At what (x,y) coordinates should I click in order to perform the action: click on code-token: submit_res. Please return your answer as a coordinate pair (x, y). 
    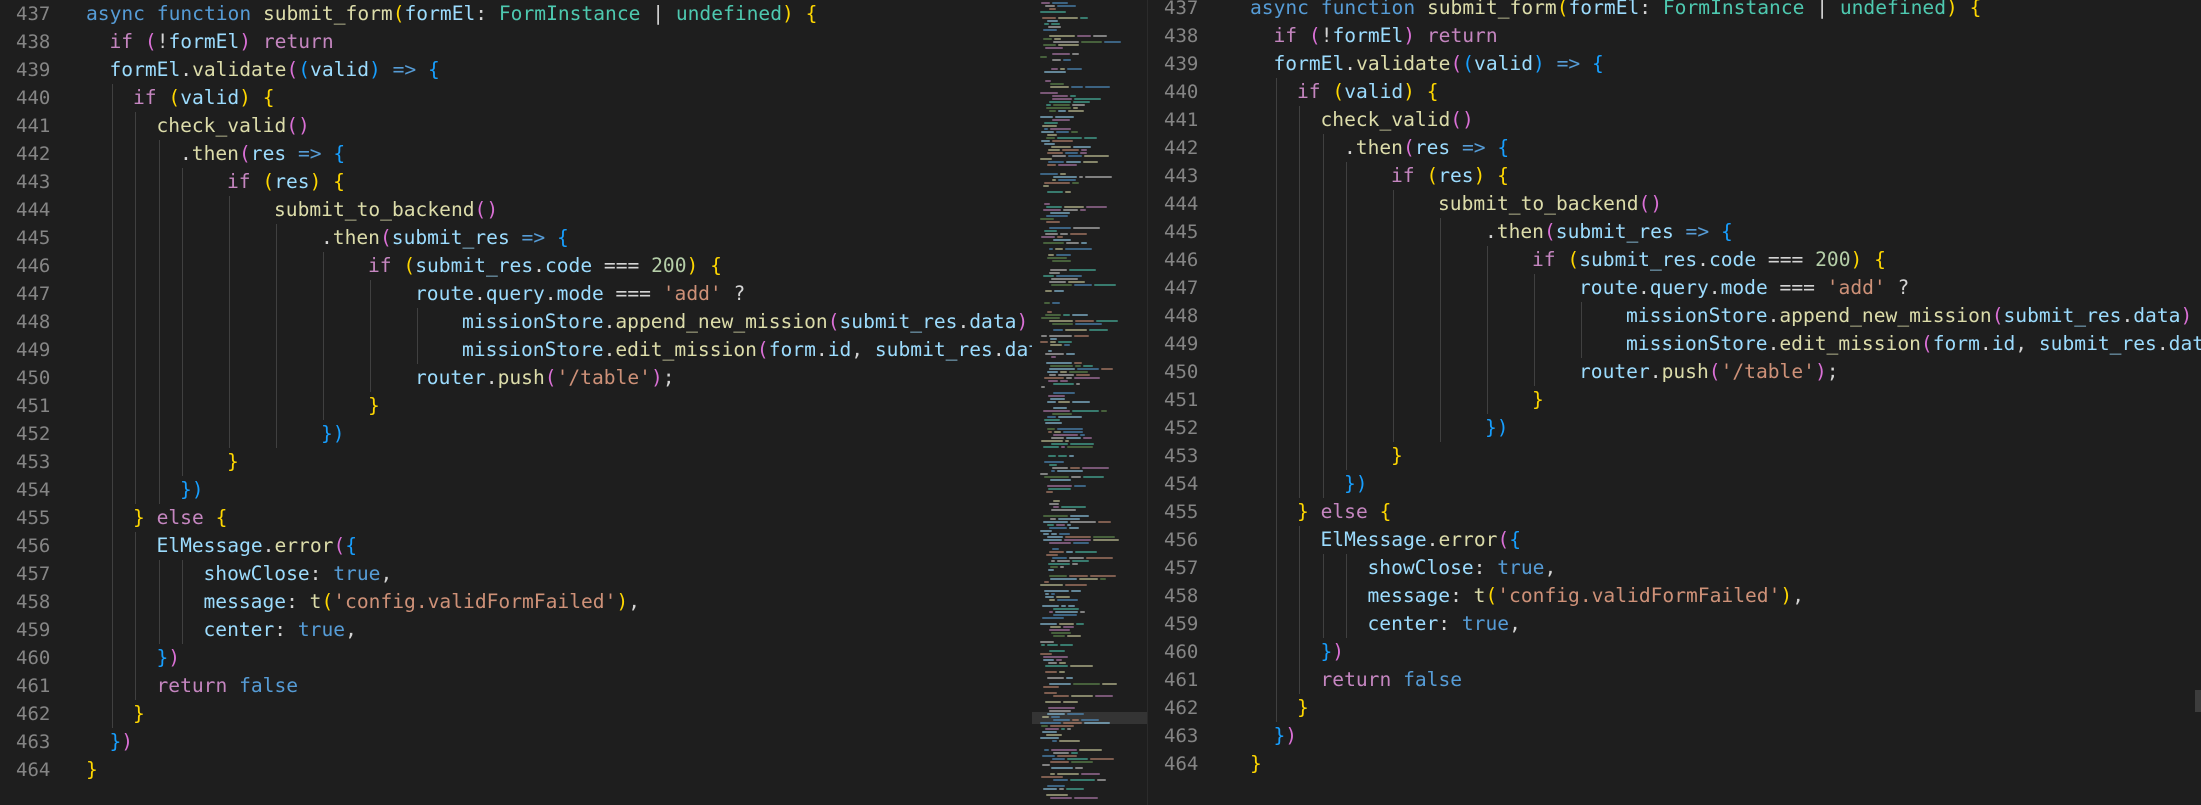
    Looking at the image, I should click on (450, 237).